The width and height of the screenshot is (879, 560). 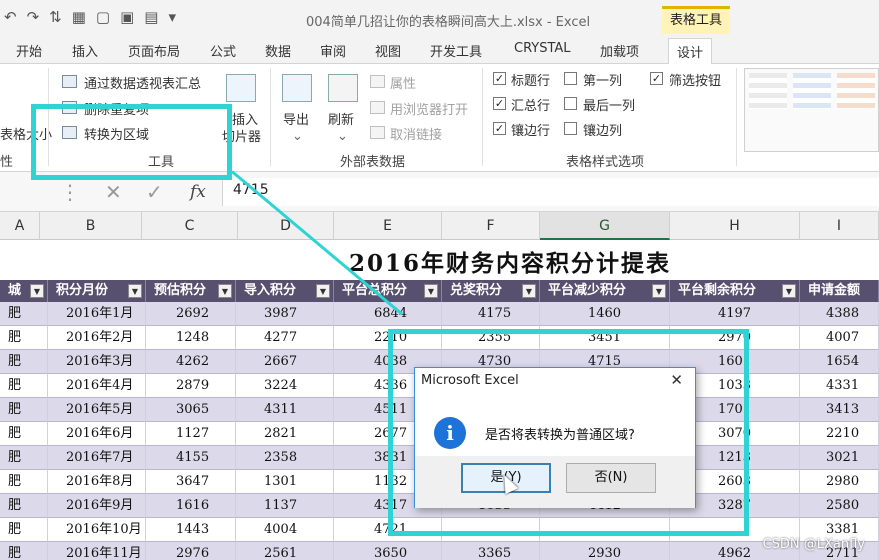 What do you see at coordinates (491, 226) in the screenshot?
I see `column-header-f: F` at bounding box center [491, 226].